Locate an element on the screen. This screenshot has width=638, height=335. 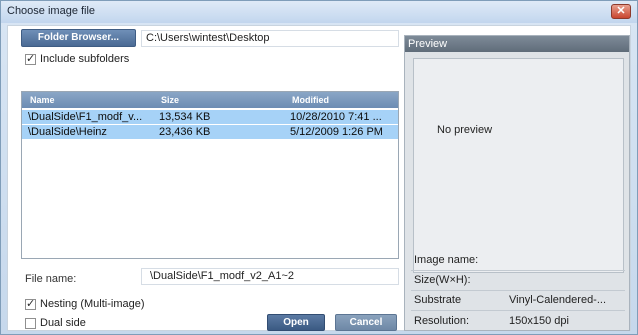
file-name-cell: \DualSide\Heinz is located at coordinates (67, 132).